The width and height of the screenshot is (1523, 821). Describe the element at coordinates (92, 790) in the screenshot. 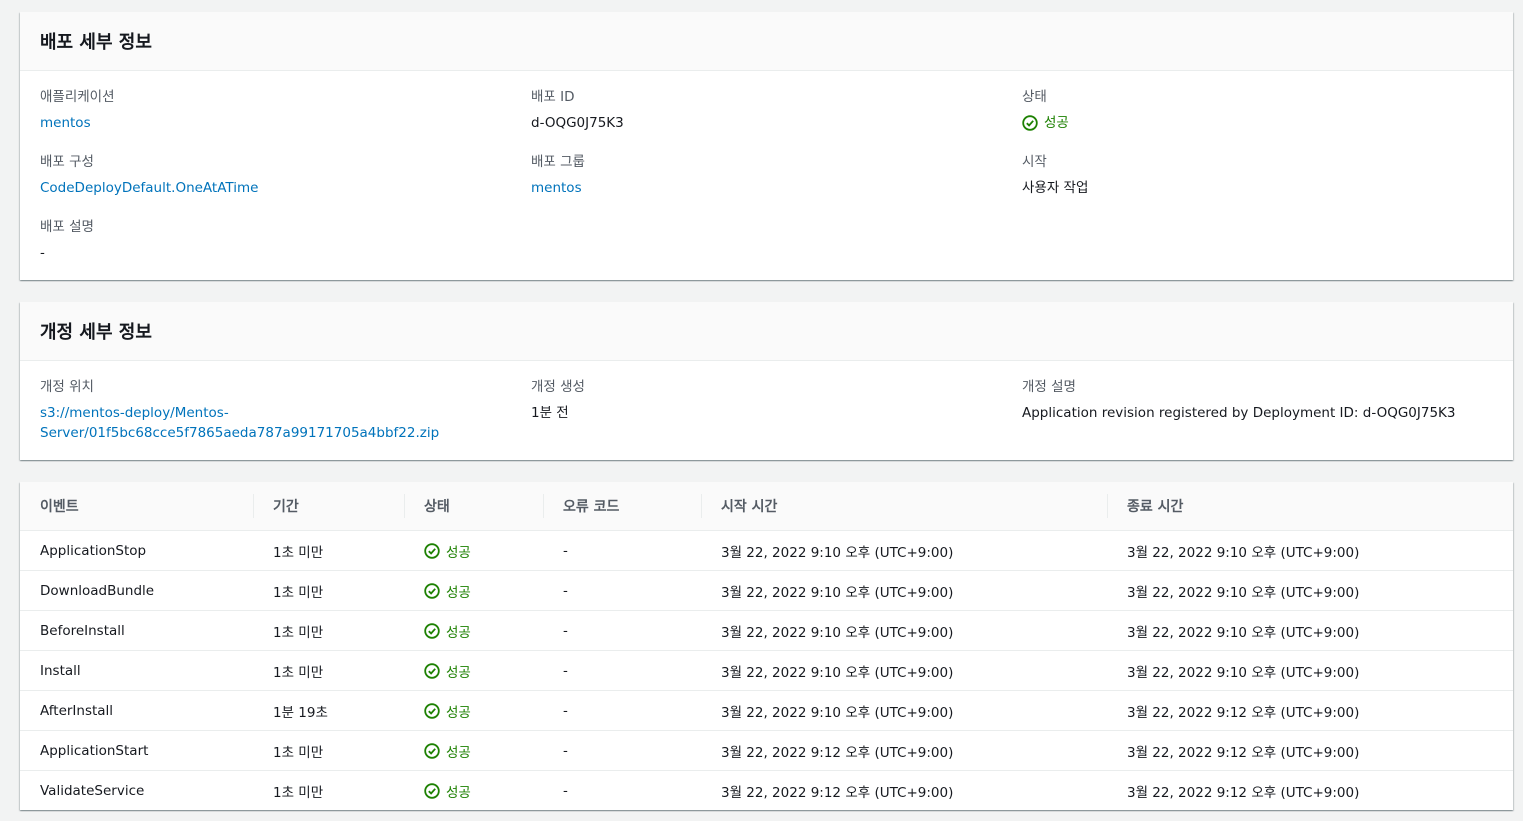

I see `event-name-cell: ValidateService` at that location.